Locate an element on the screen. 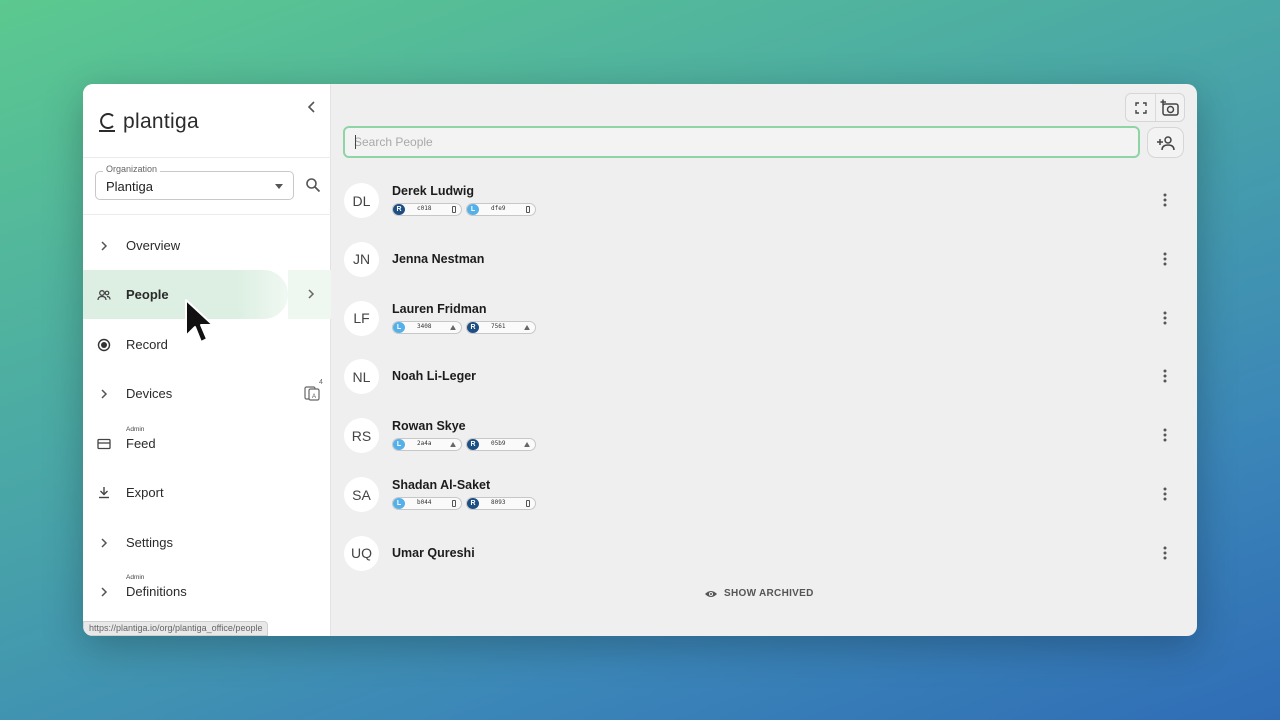  search-input is located at coordinates (741, 142).